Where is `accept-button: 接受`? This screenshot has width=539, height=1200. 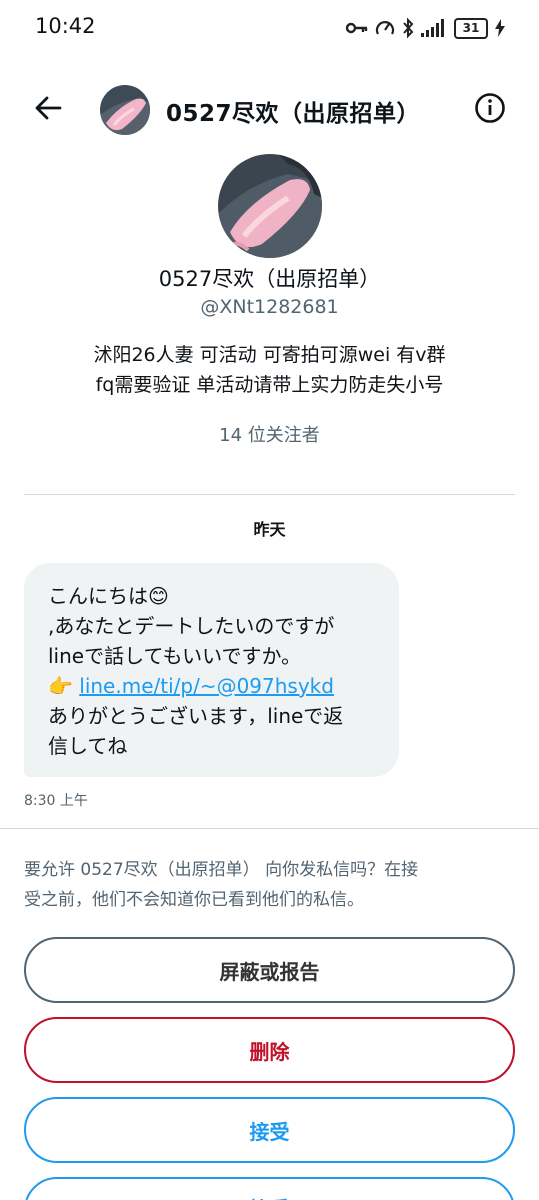
accept-button: 接受 is located at coordinates (269, 1130).